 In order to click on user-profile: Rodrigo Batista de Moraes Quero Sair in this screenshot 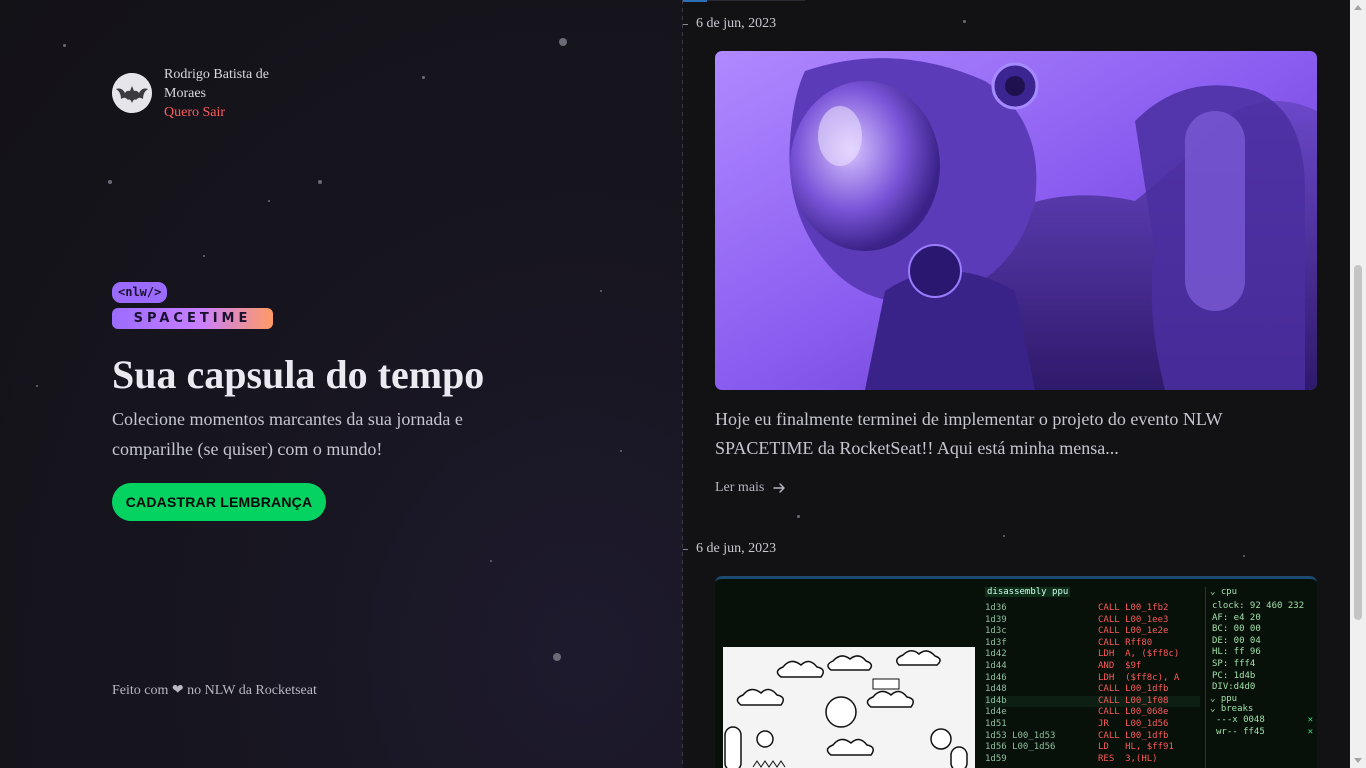, I will do `click(203, 93)`.